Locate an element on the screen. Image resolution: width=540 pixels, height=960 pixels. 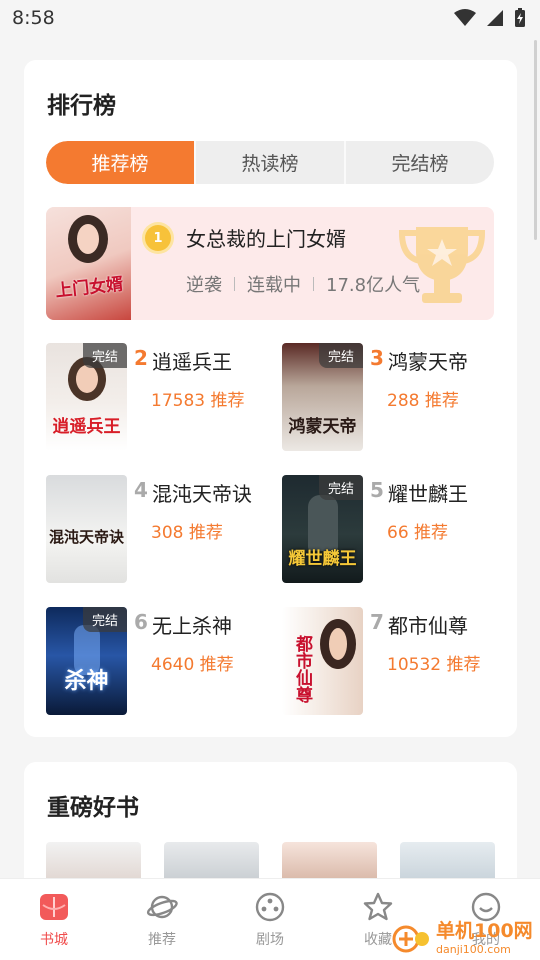
book-cover: 鸿蒙天帝 完结 is located at coordinates (322, 397).